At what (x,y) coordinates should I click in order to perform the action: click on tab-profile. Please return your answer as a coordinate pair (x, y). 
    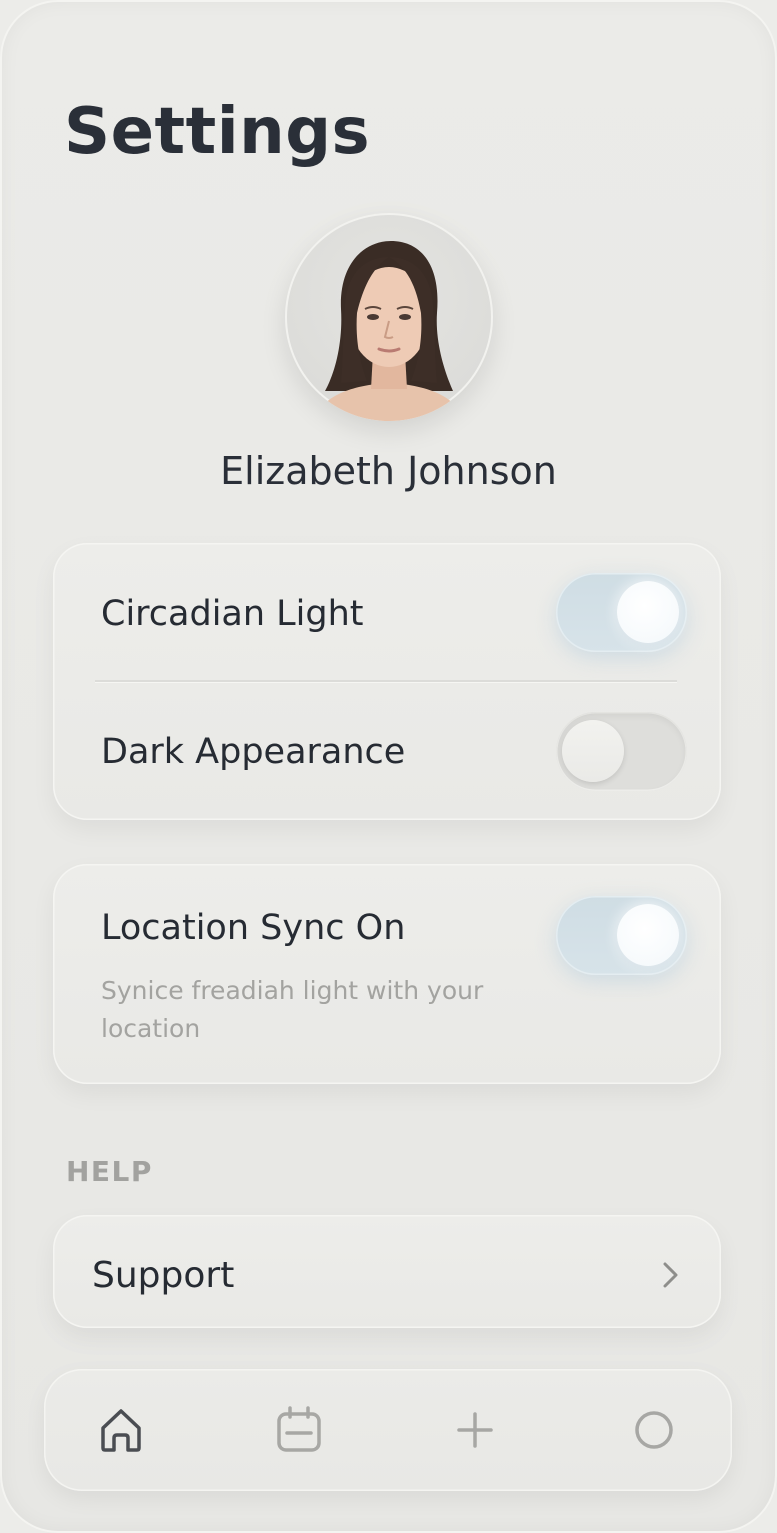
    Looking at the image, I should click on (654, 1430).